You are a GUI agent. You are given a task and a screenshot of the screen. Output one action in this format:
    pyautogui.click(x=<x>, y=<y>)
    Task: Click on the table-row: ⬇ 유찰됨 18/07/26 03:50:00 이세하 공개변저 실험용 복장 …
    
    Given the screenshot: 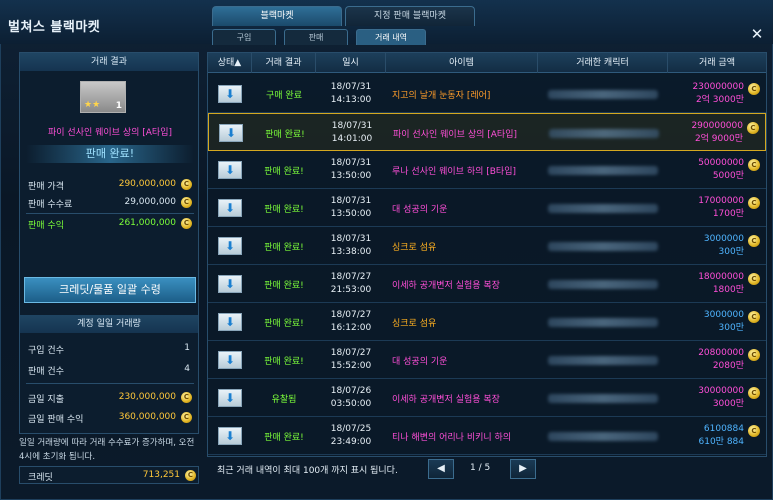 What is the action you would take?
    pyautogui.click(x=487, y=398)
    